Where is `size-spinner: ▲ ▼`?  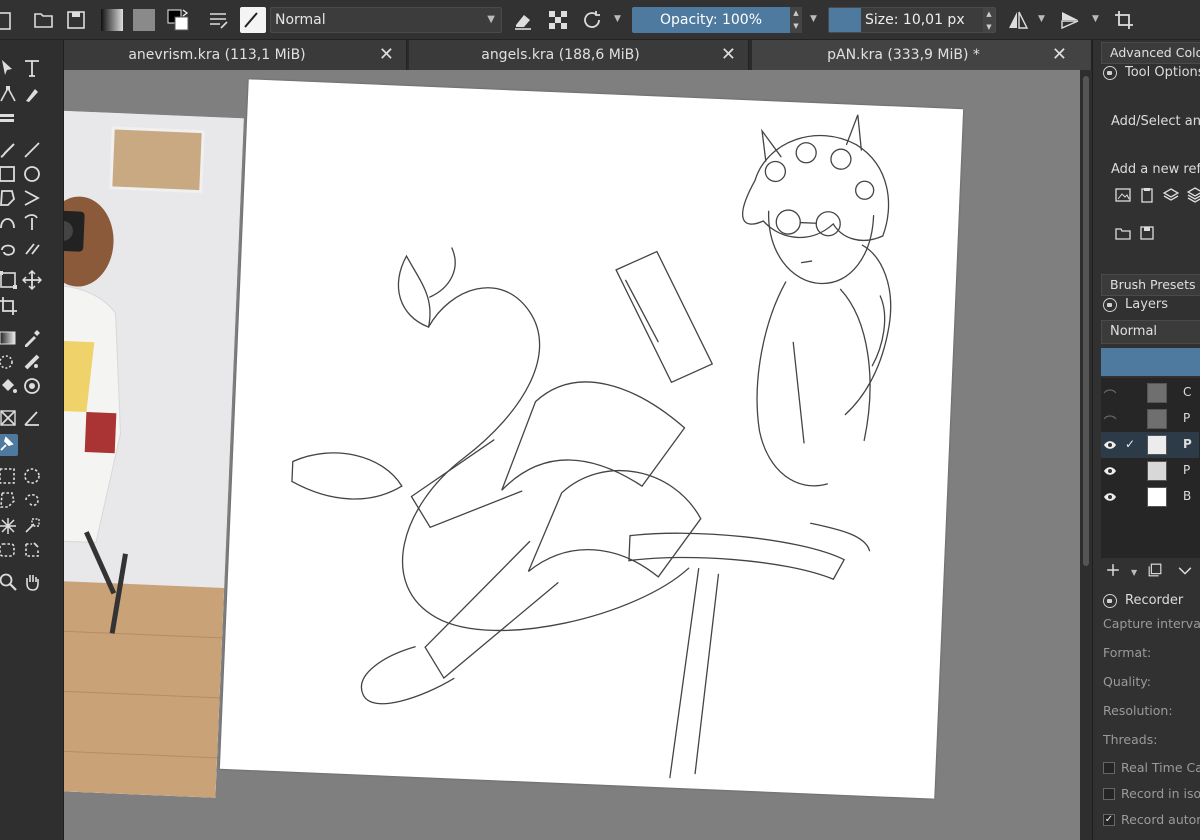 size-spinner: ▲ ▼ is located at coordinates (989, 20).